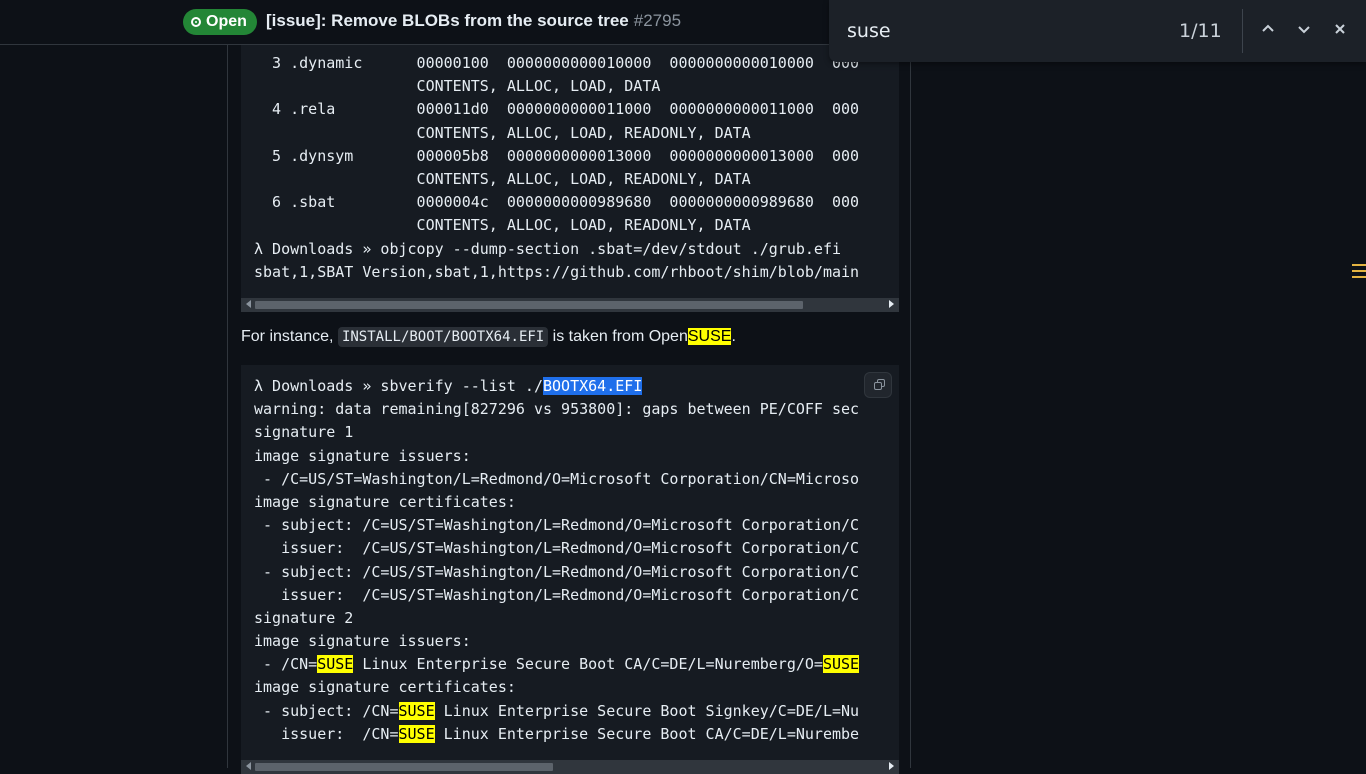 This screenshot has width=1366, height=774. Describe the element at coordinates (1242, 31) in the screenshot. I see `find-bar-divider` at that location.